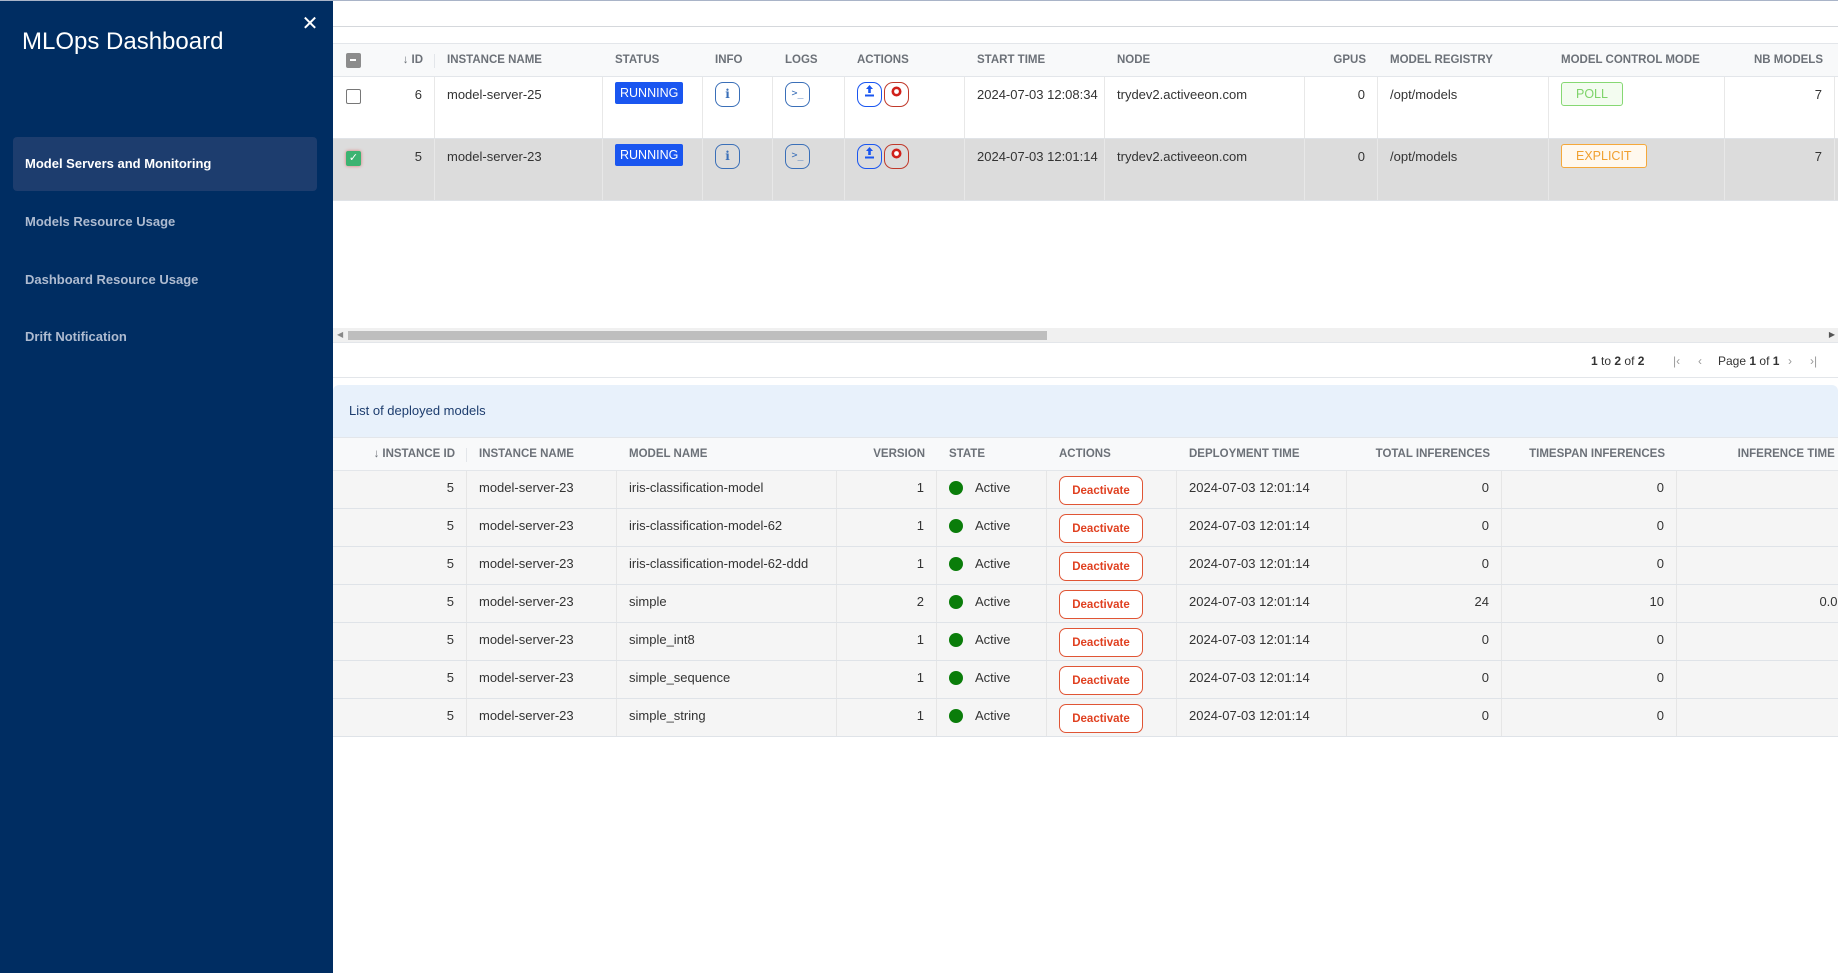  What do you see at coordinates (1085, 335) in the screenshot?
I see `horizontal-scrollbar: ◀ ▶` at bounding box center [1085, 335].